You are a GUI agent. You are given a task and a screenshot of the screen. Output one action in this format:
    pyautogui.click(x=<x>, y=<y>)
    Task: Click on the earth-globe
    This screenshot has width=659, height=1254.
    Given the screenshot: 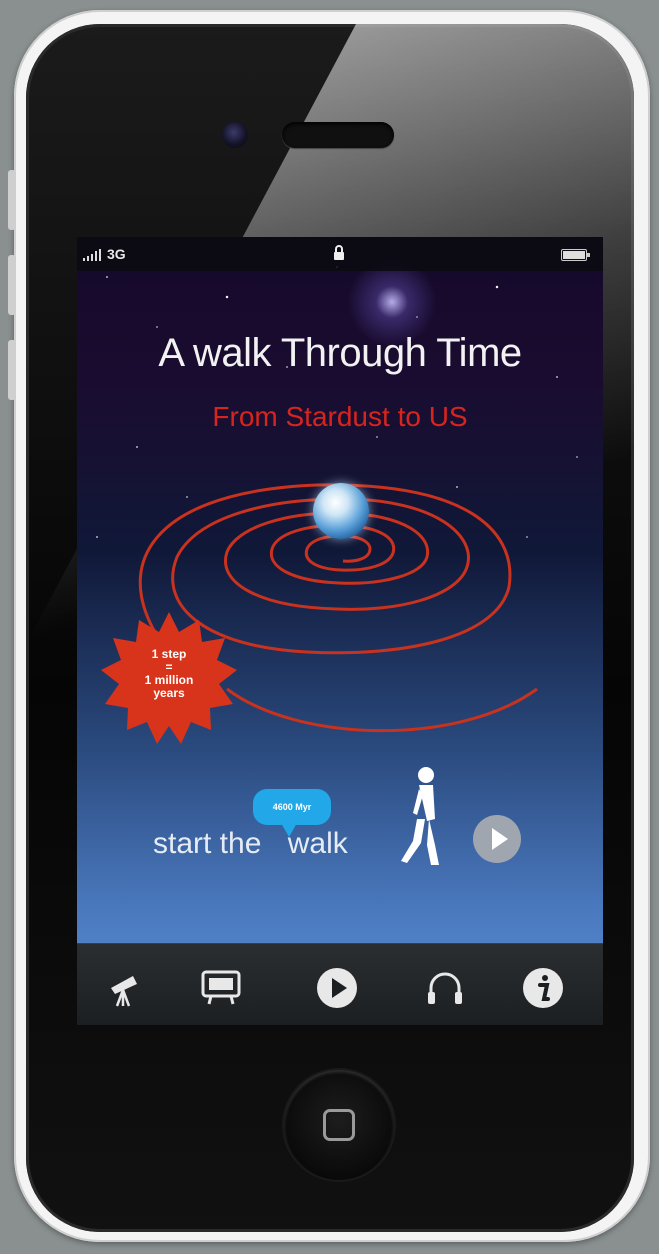 What is the action you would take?
    pyautogui.click(x=341, y=511)
    